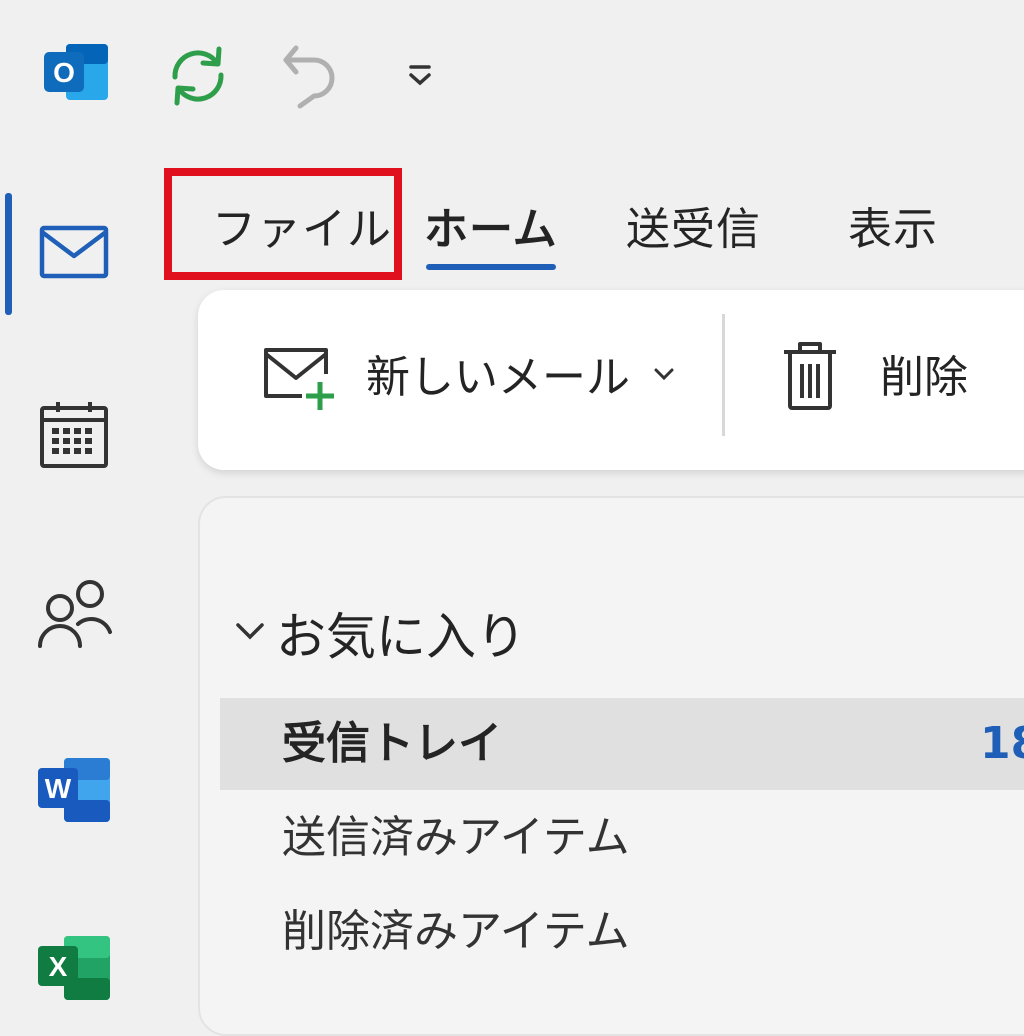 This screenshot has width=1024, height=1036. I want to click on folder-name: 送信済みアイテム, so click(456, 837).